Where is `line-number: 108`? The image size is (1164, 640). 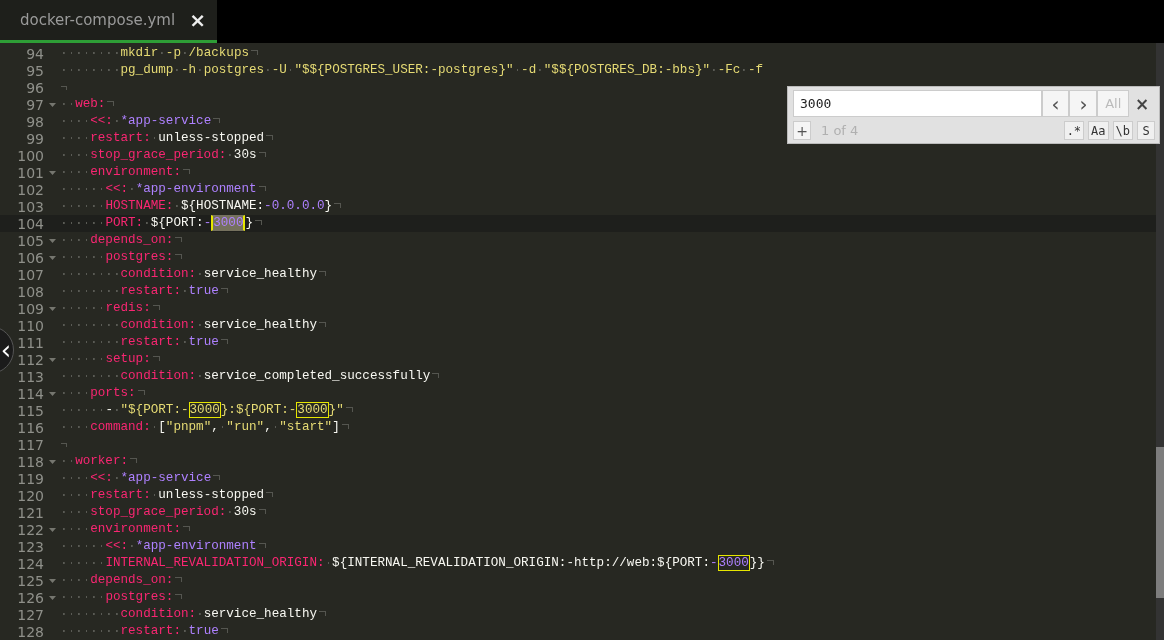
line-number: 108 is located at coordinates (30, 291).